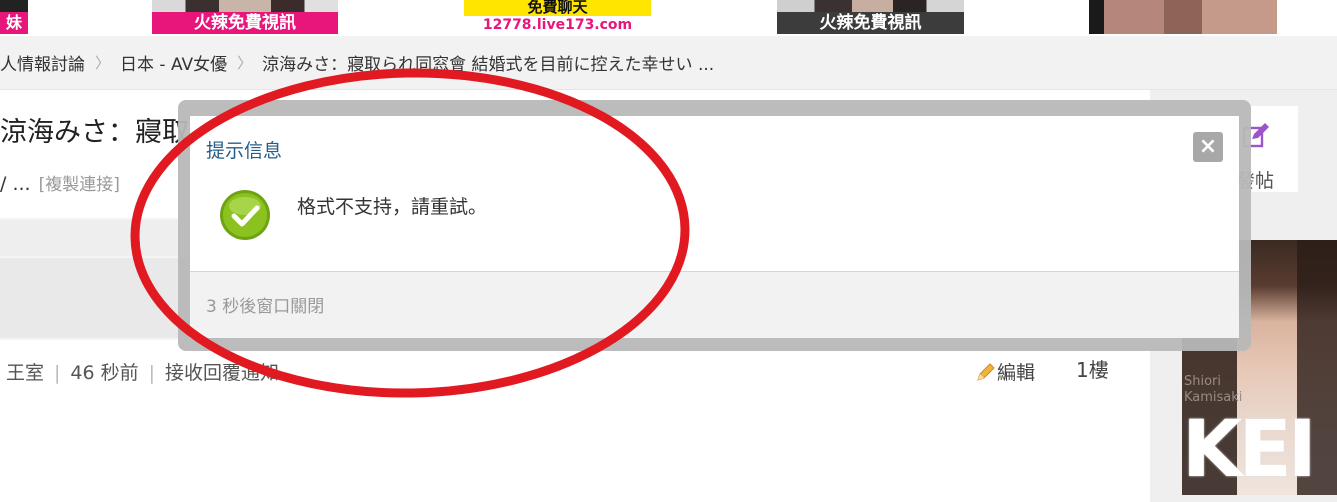 The height and width of the screenshot is (502, 1337). I want to click on banner-ad-url: 12778.live173.com, so click(557, 25).